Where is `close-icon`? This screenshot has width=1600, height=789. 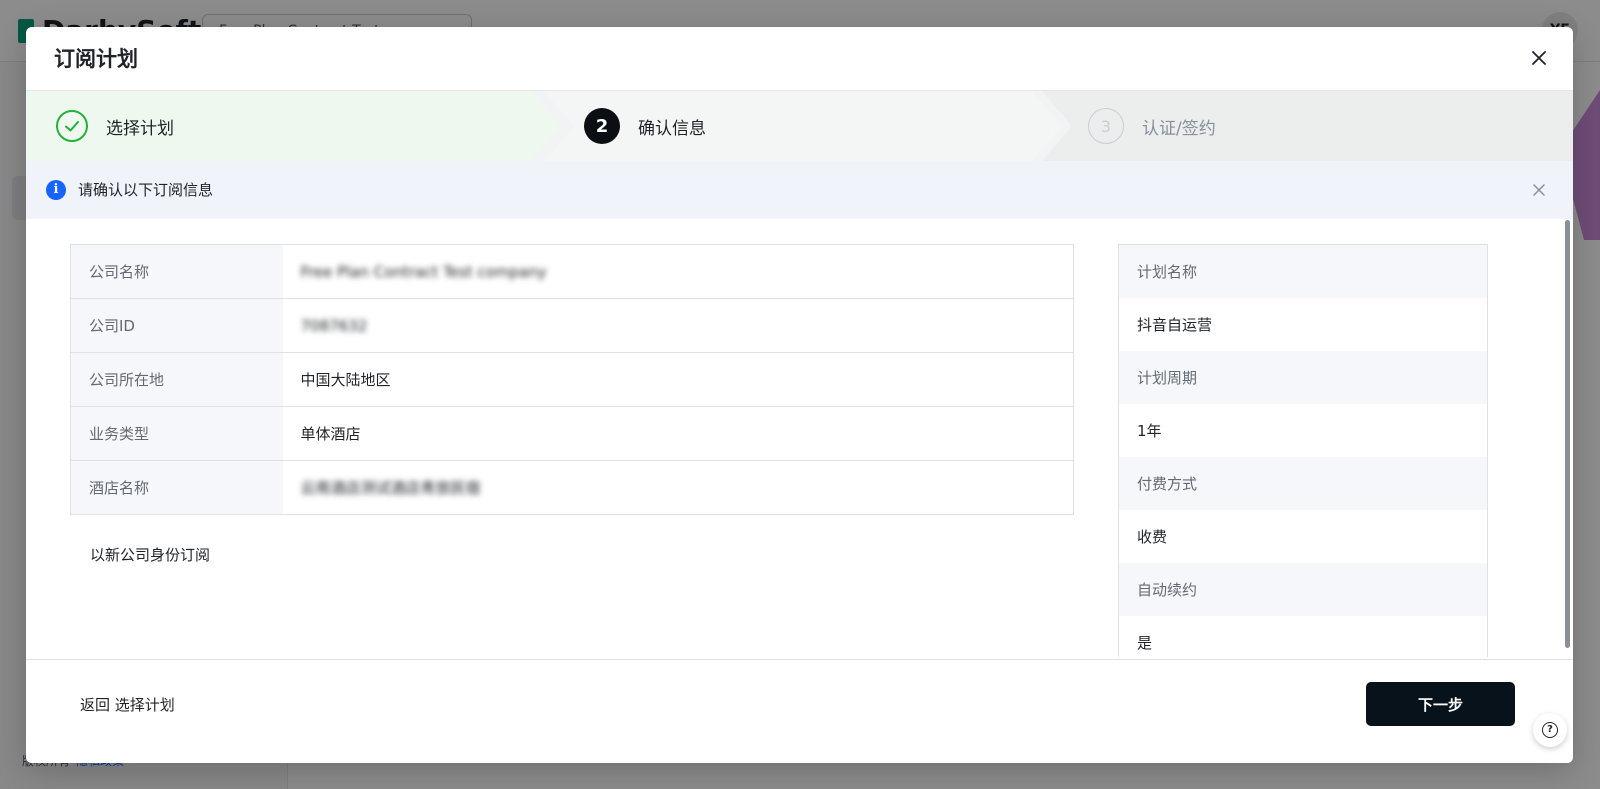
close-icon is located at coordinates (1539, 58).